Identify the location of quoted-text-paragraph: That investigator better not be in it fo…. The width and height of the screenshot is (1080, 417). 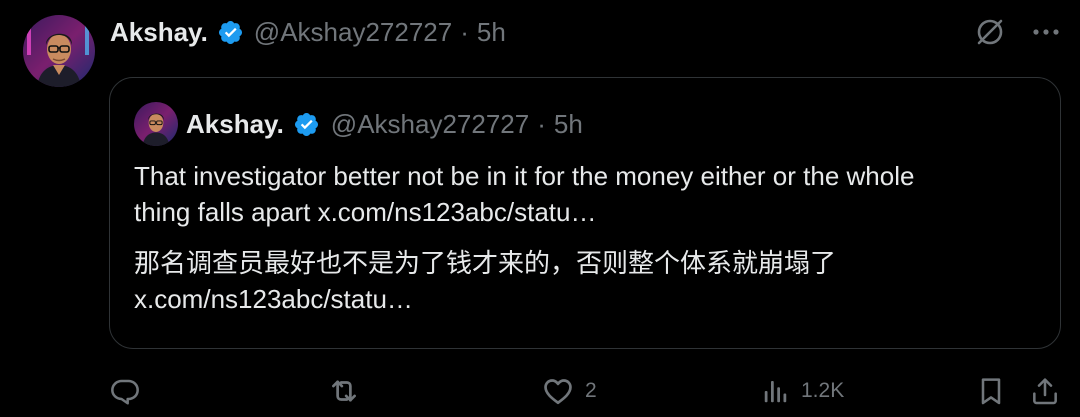
(584, 194).